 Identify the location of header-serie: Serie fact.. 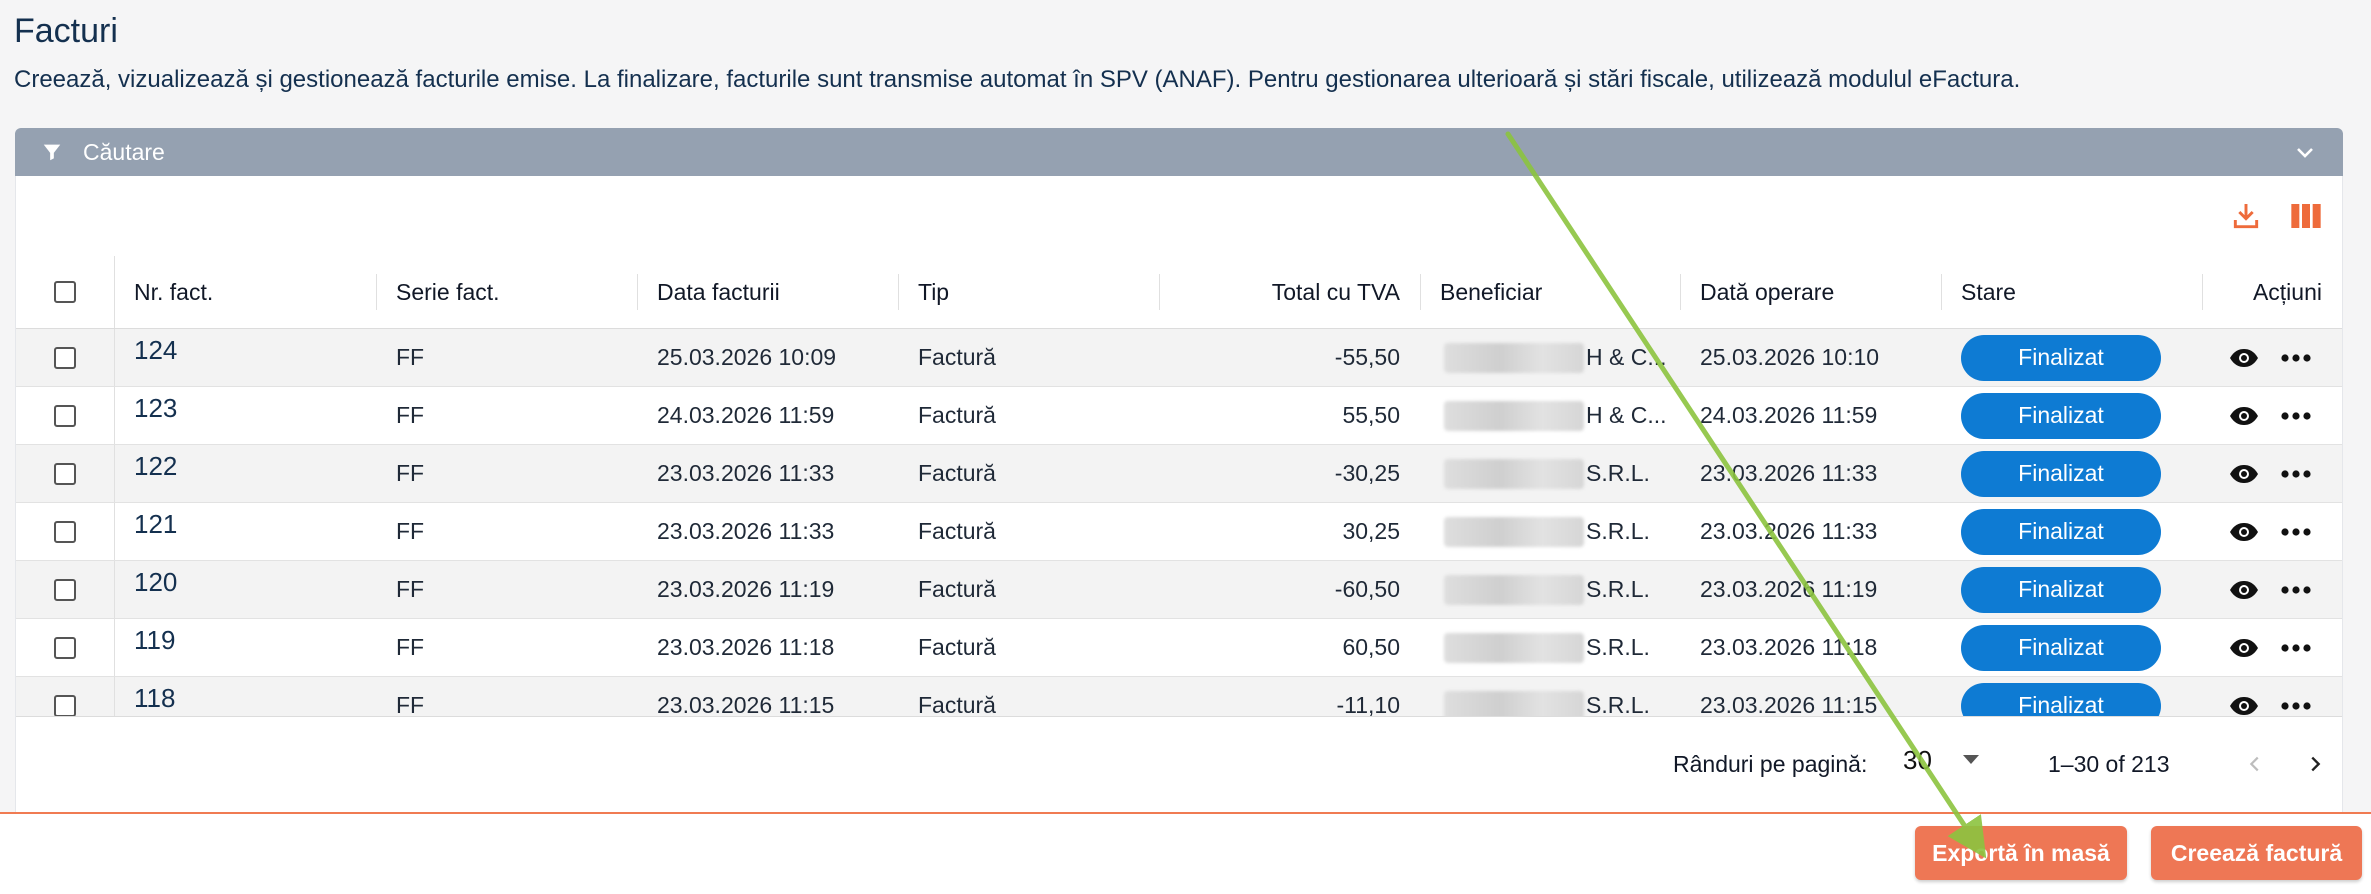
(506, 292).